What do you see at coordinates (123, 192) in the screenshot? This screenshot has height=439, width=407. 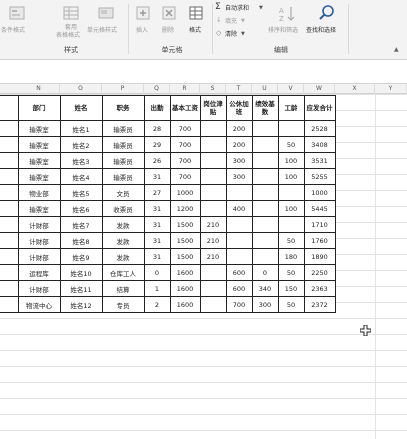 I see `table-cell: 文员` at bounding box center [123, 192].